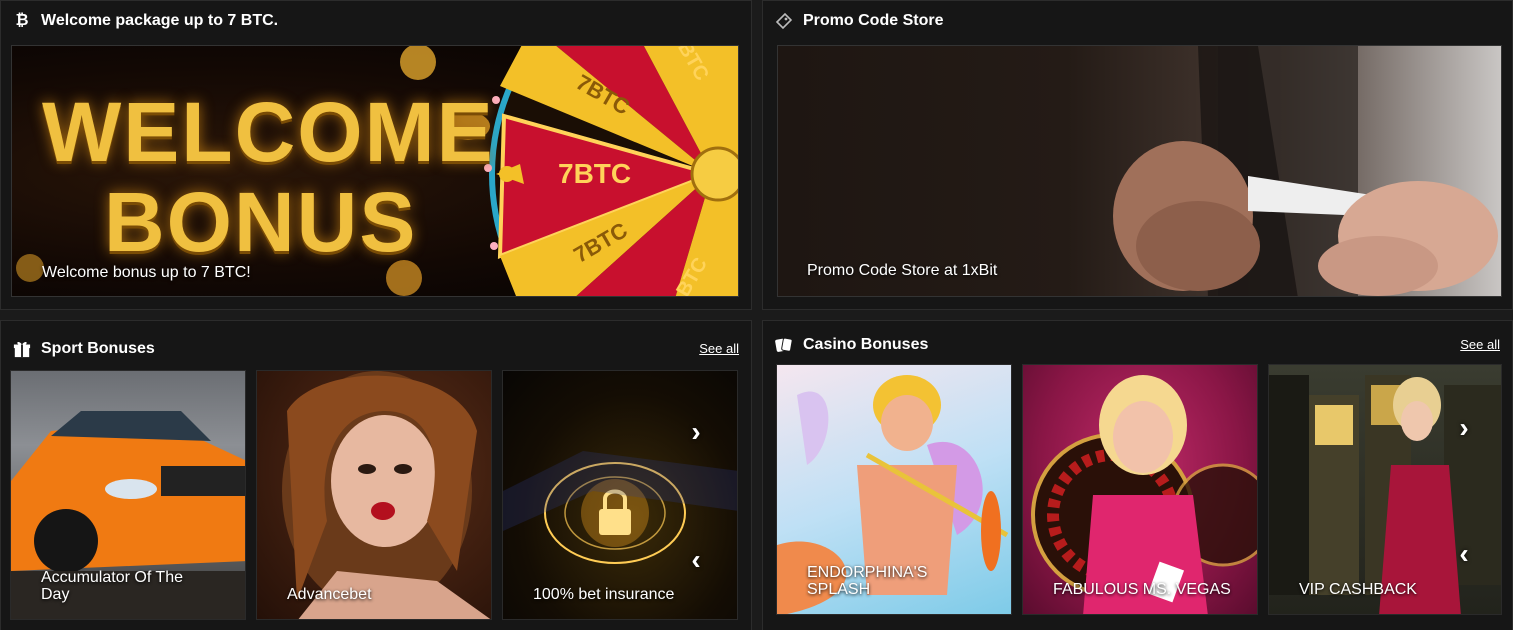 The width and height of the screenshot is (1513, 630). I want to click on casino-next-arrow: ›, so click(1464, 427).